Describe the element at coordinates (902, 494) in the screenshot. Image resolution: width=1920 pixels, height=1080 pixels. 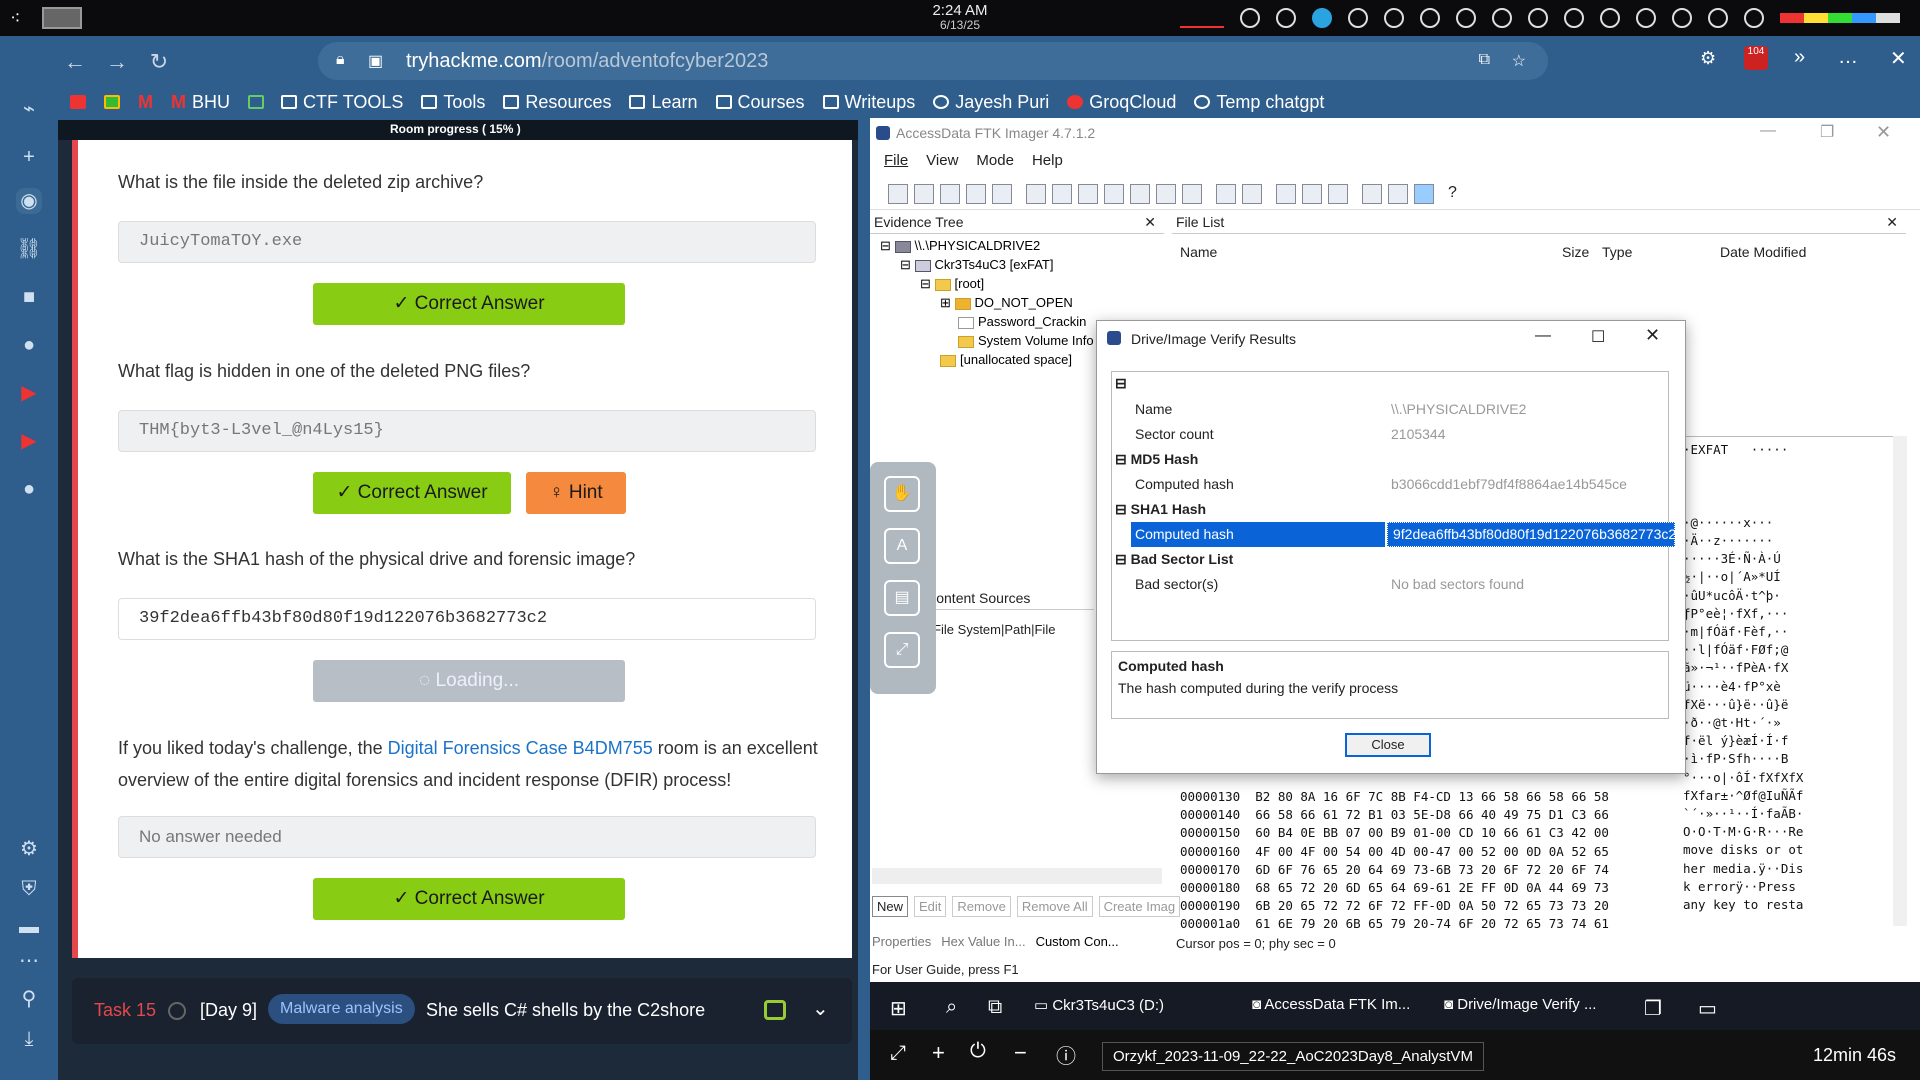
I see `hand-icon: ✋` at that location.